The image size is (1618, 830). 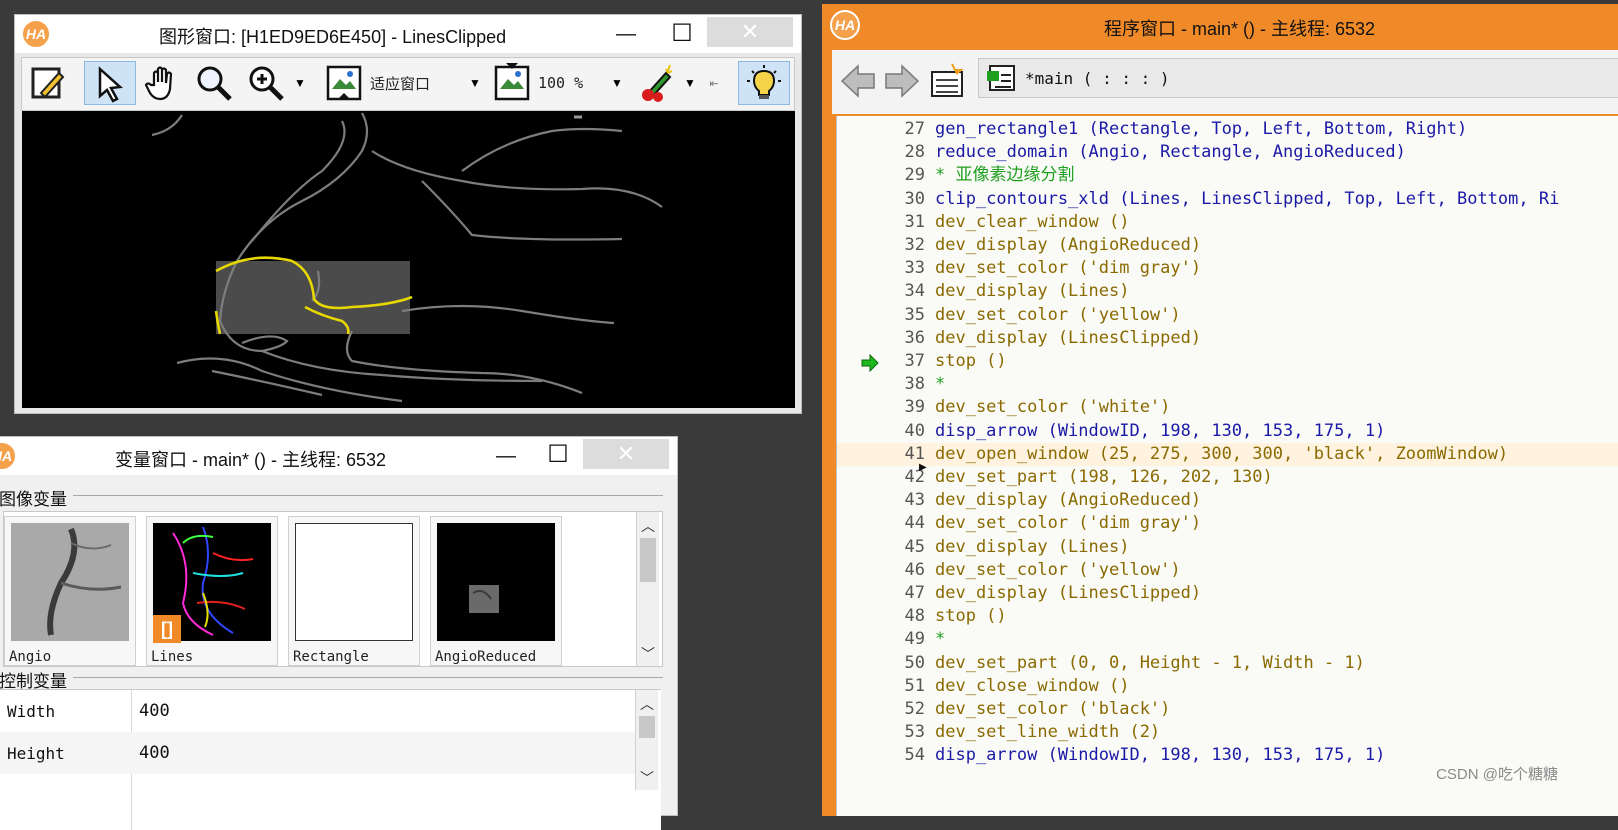 I want to click on code-text: stop (), so click(x=971, y=616).